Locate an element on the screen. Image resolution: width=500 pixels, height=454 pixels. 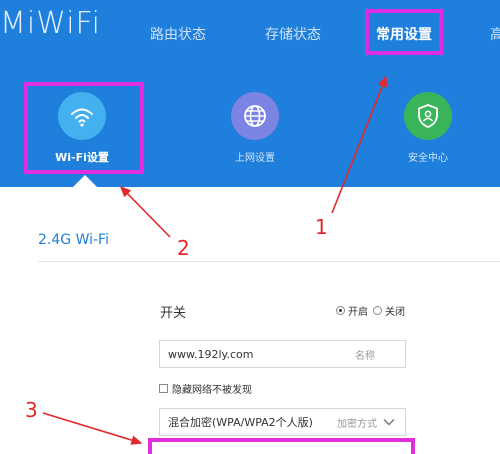
tab-router-status: 路由状态 is located at coordinates (178, 34).